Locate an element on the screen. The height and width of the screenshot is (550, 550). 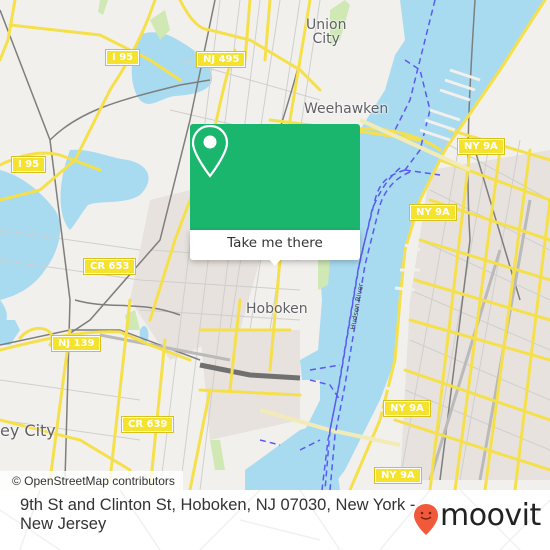
popup-header is located at coordinates (275, 177).